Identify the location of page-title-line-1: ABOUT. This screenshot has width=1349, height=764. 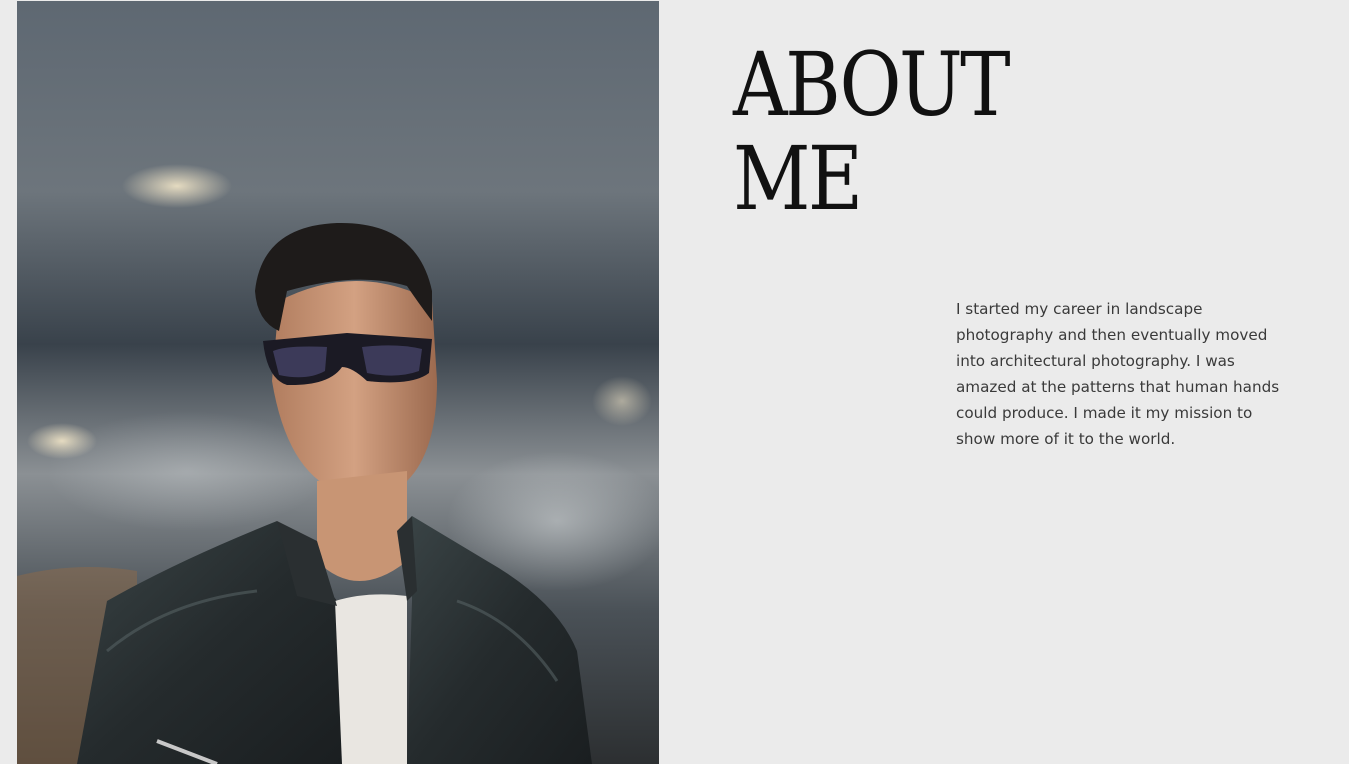
(872, 84).